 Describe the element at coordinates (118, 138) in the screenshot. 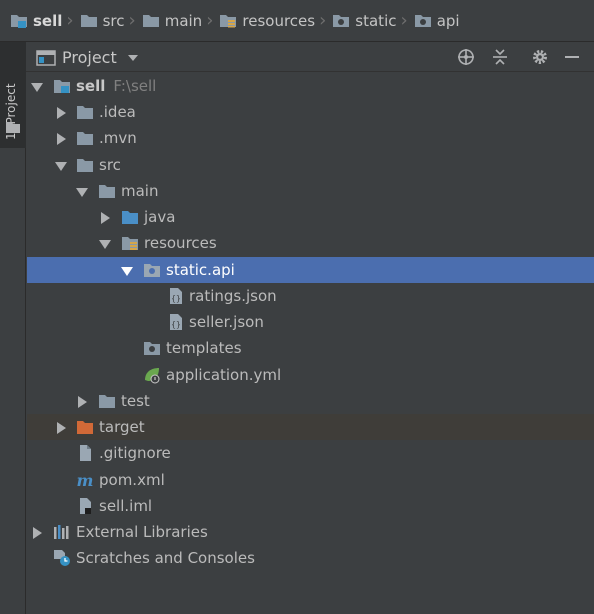

I see `tree-item-label: .mvn` at that location.